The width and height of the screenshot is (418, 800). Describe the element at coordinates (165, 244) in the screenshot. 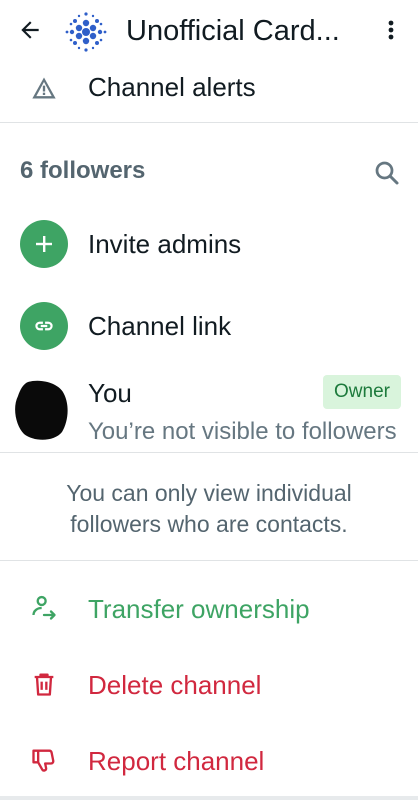

I see `invite-admins-label: Invite admins` at that location.